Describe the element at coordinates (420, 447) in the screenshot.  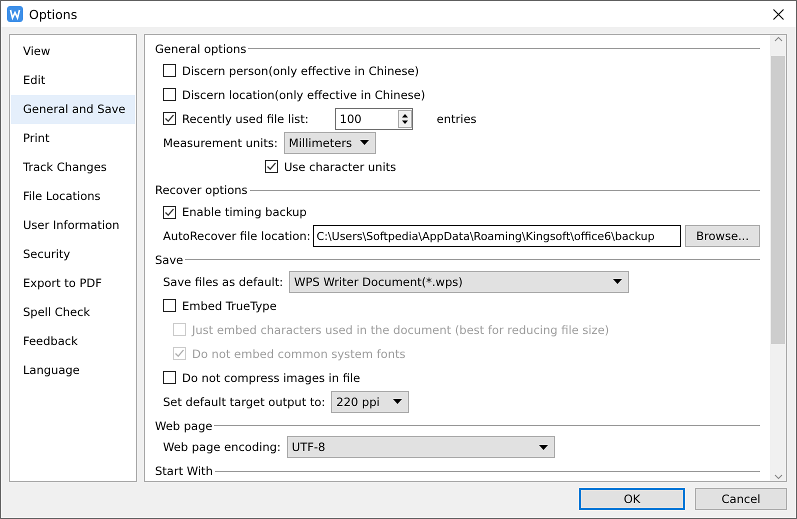
I see `dropdown: UTF-8` at that location.